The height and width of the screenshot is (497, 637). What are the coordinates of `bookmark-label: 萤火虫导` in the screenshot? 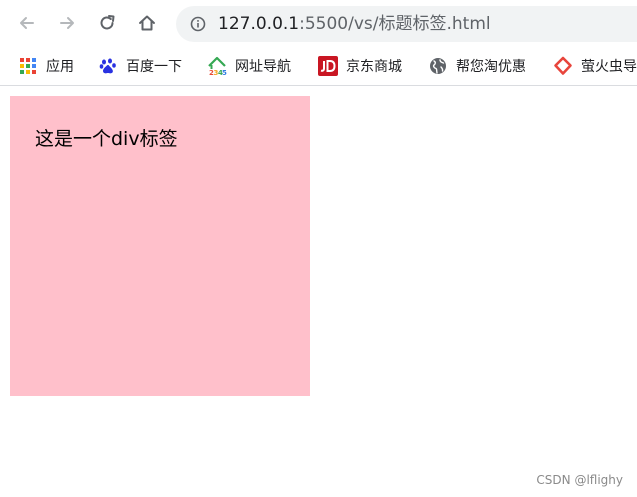 It's located at (609, 67).